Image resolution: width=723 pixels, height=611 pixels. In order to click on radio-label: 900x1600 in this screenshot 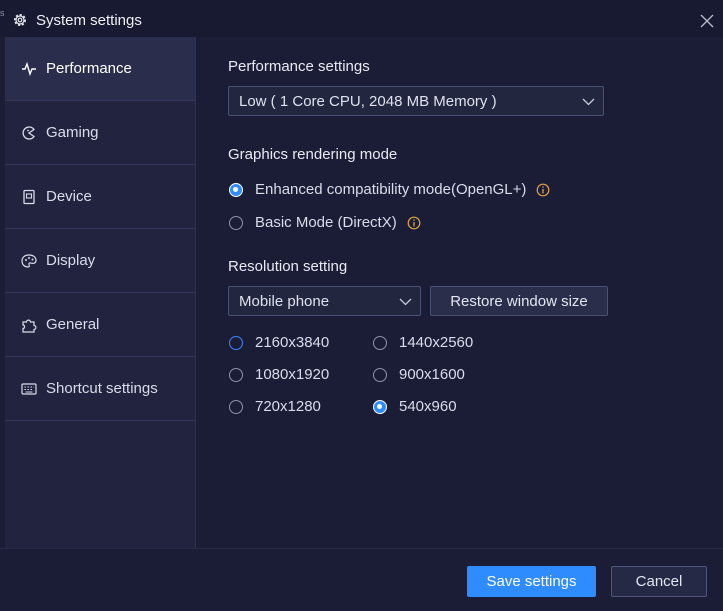, I will do `click(432, 374)`.